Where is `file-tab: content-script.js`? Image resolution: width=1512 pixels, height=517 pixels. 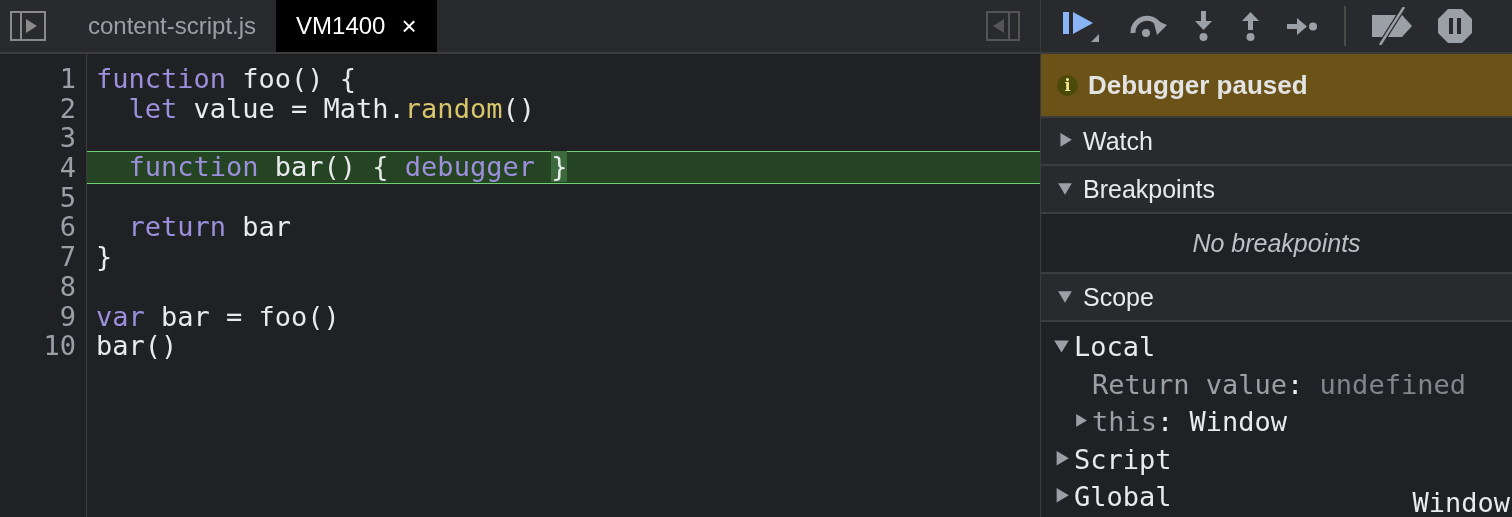
file-tab: content-script.js is located at coordinates (172, 26).